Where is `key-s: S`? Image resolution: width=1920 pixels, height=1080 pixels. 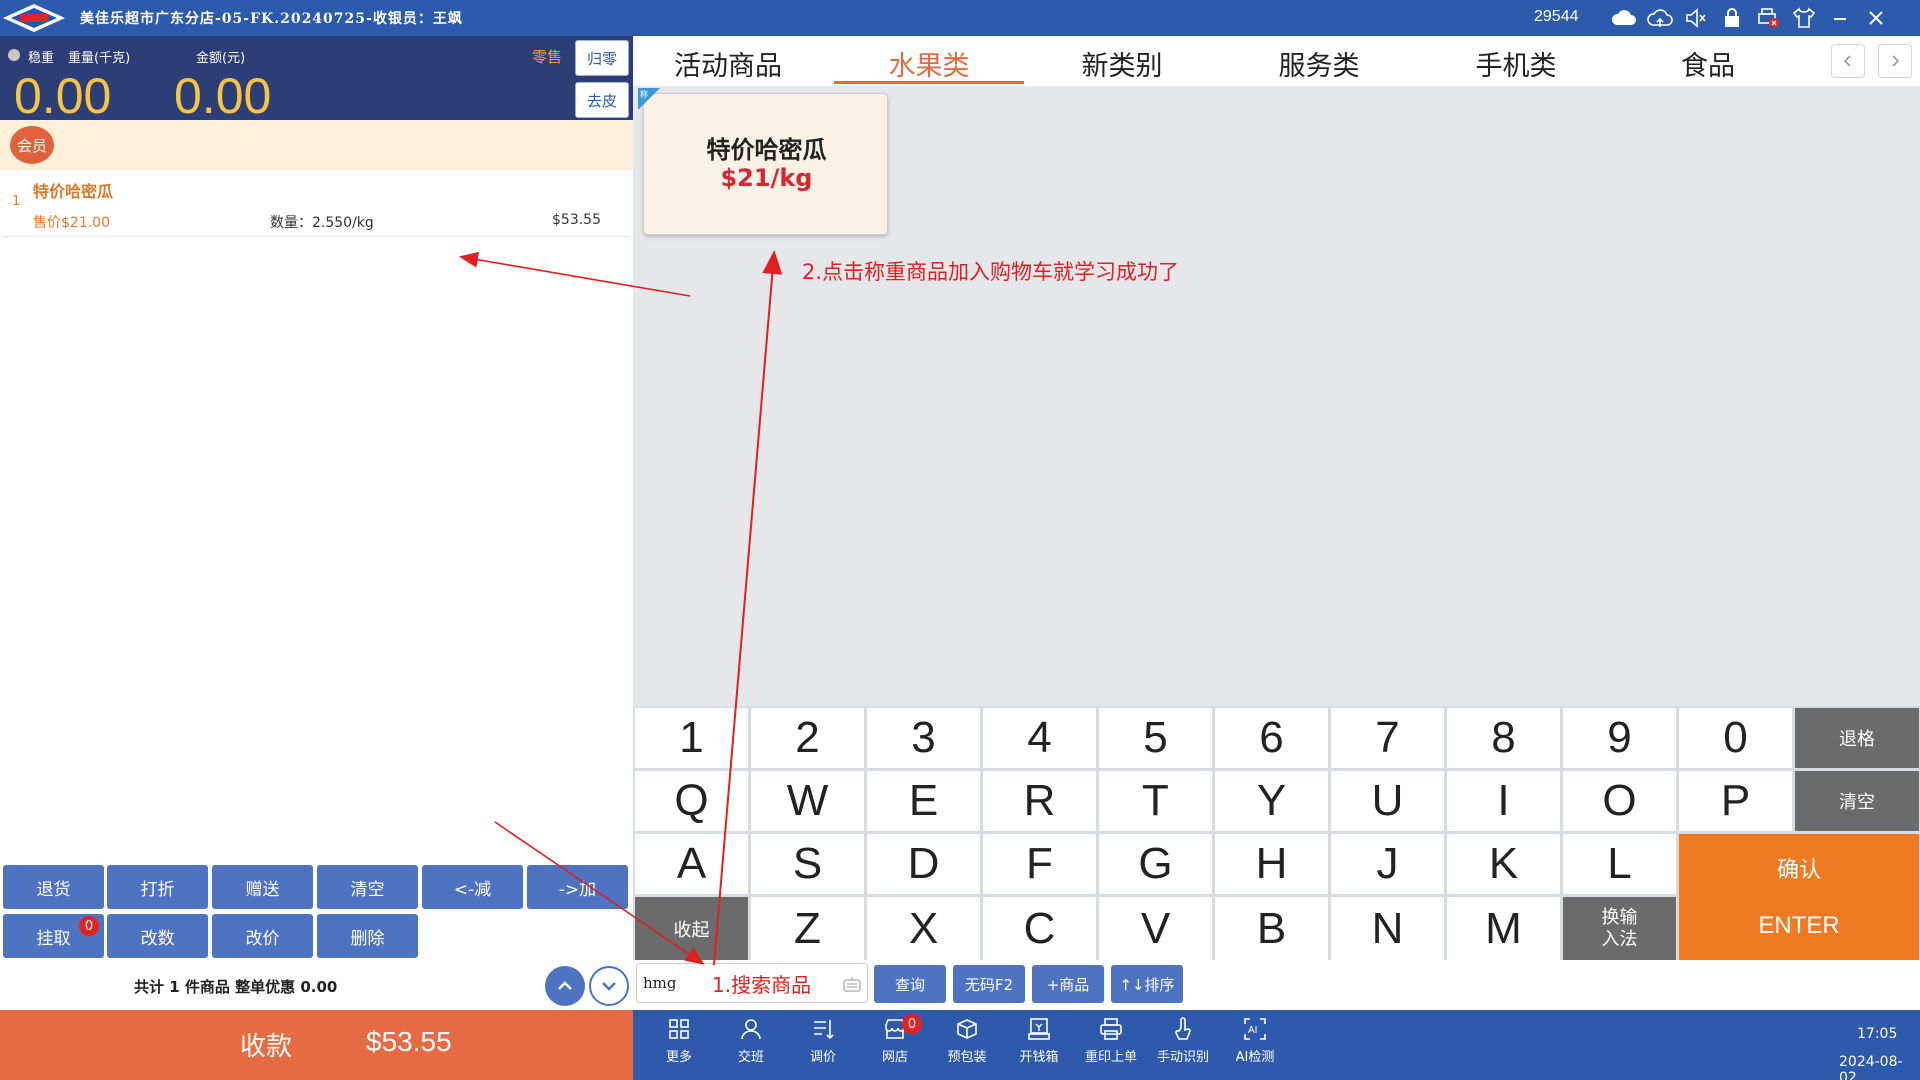
key-s: S is located at coordinates (807, 864).